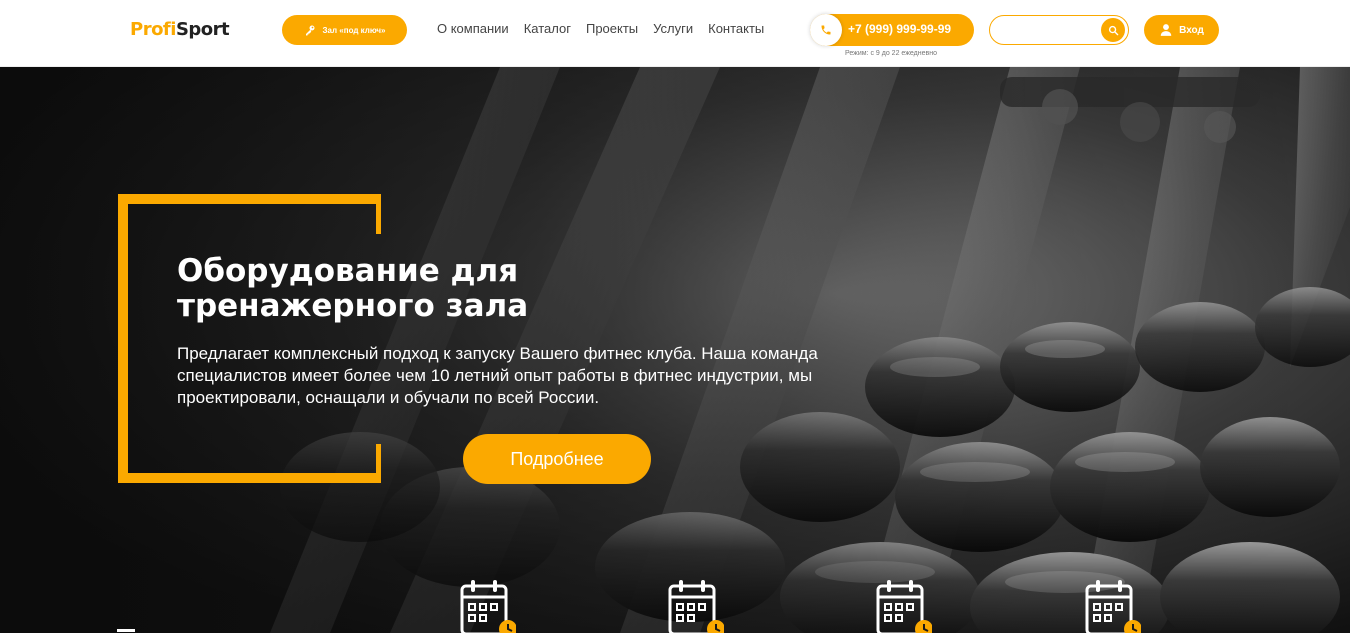 The image size is (1350, 633). Describe the element at coordinates (547, 28) in the screenshot. I see `nav-item-catalog: Каталог` at that location.